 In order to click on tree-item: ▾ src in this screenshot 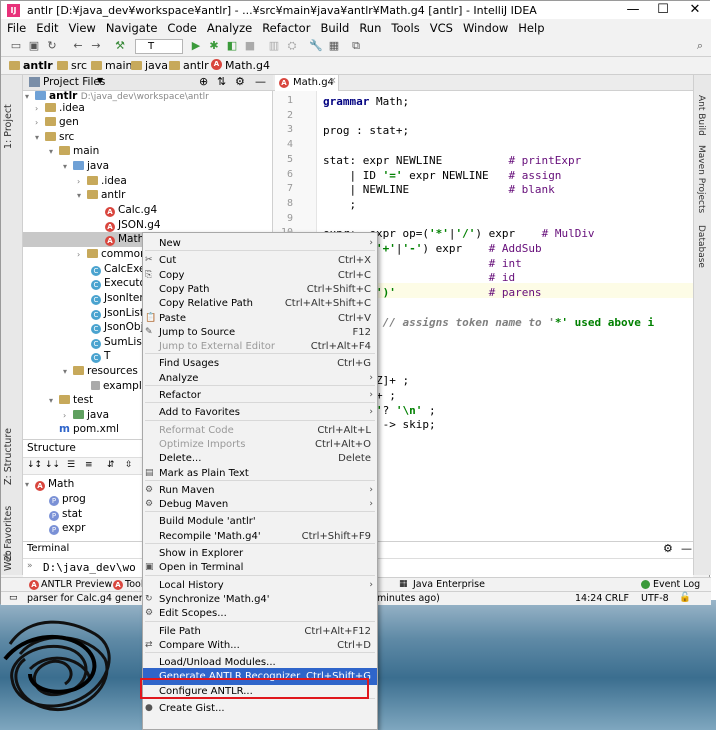, I will do `click(54, 137)`.